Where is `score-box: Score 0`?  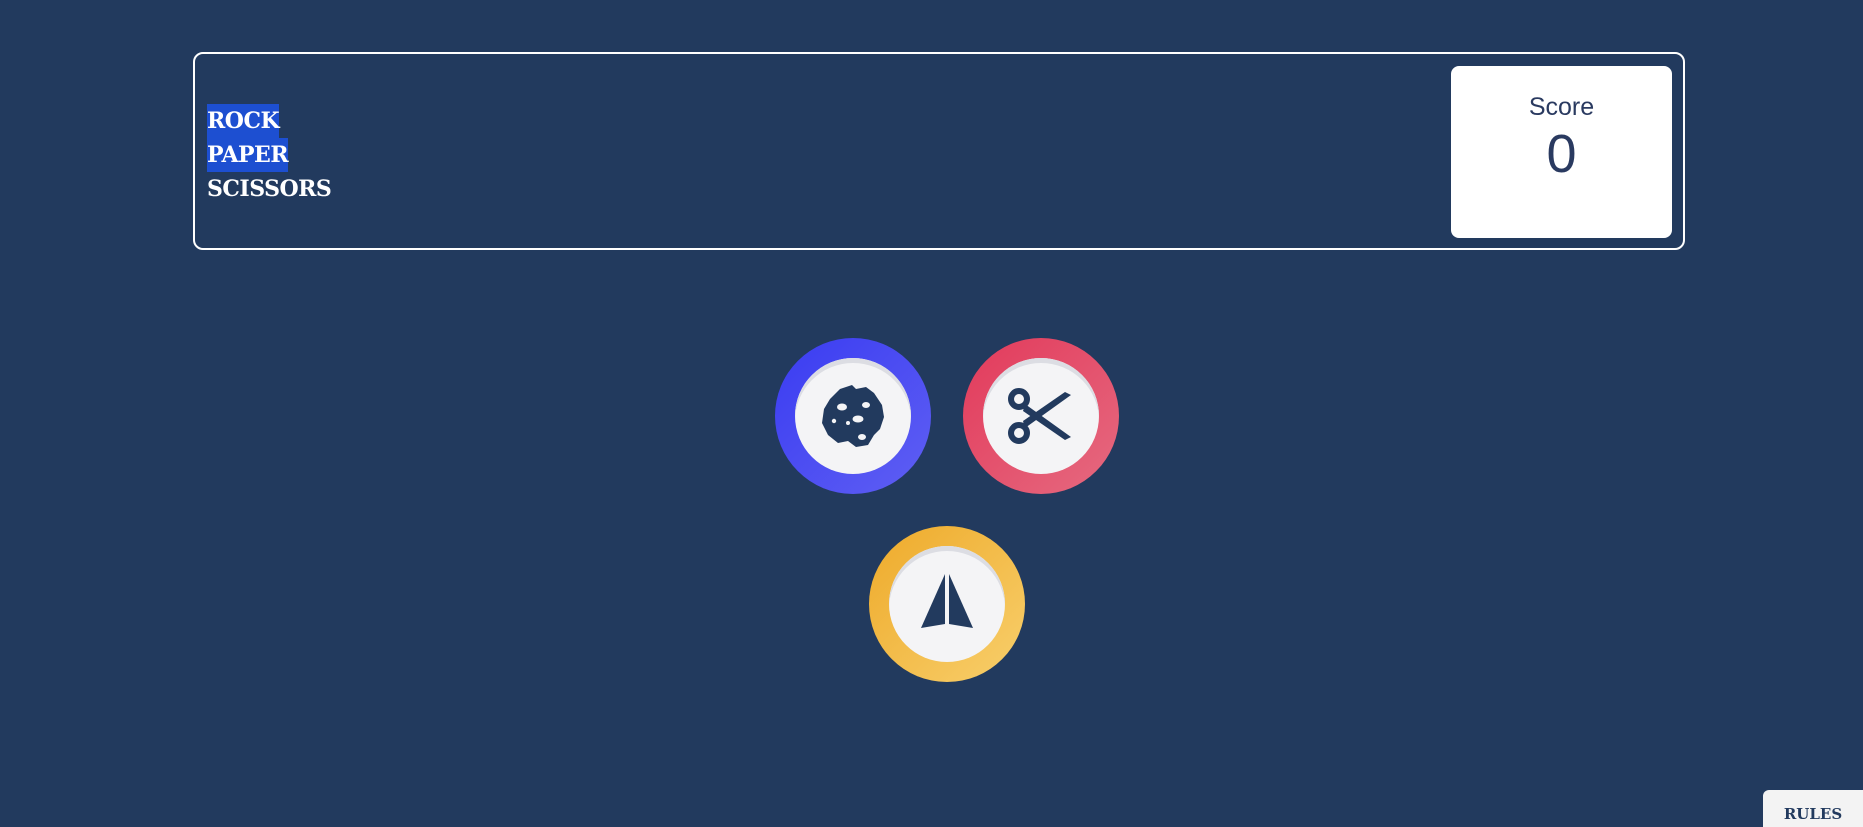
score-box: Score 0 is located at coordinates (1561, 152).